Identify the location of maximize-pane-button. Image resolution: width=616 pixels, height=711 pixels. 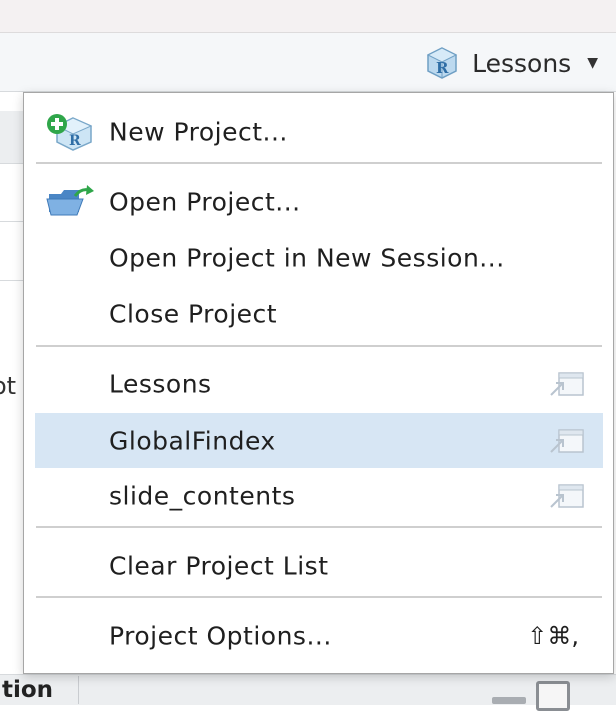
(553, 696).